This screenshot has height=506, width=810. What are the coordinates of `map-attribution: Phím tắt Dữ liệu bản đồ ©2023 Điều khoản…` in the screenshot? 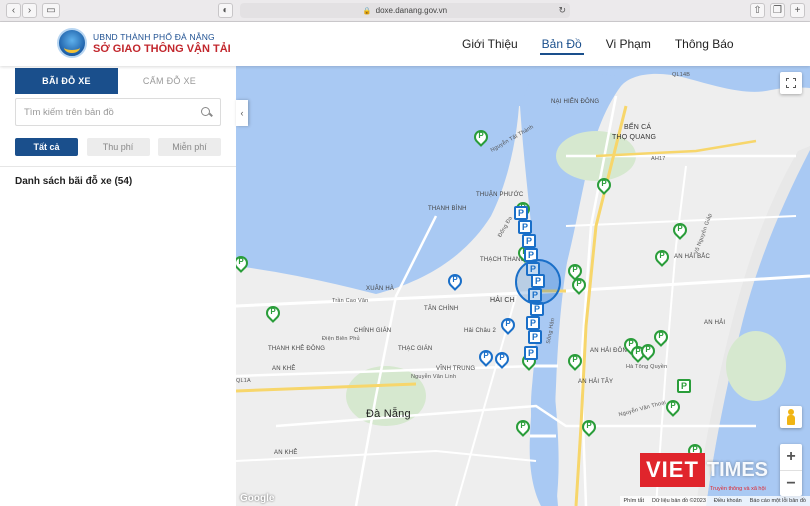 It's located at (714, 501).